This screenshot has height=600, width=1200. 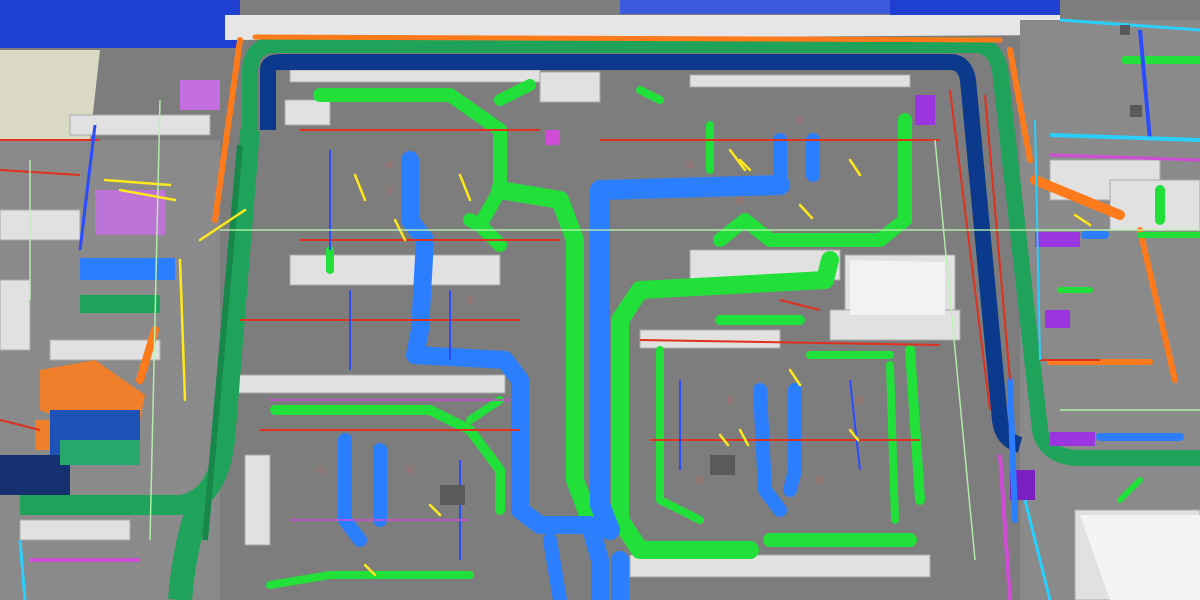 I want to click on return-duct, so click(x=555, y=566).